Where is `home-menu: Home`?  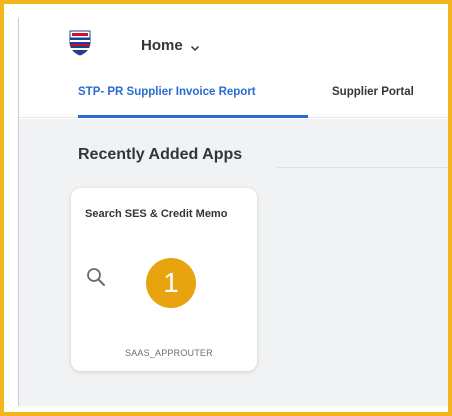
home-menu: Home is located at coordinates (170, 45).